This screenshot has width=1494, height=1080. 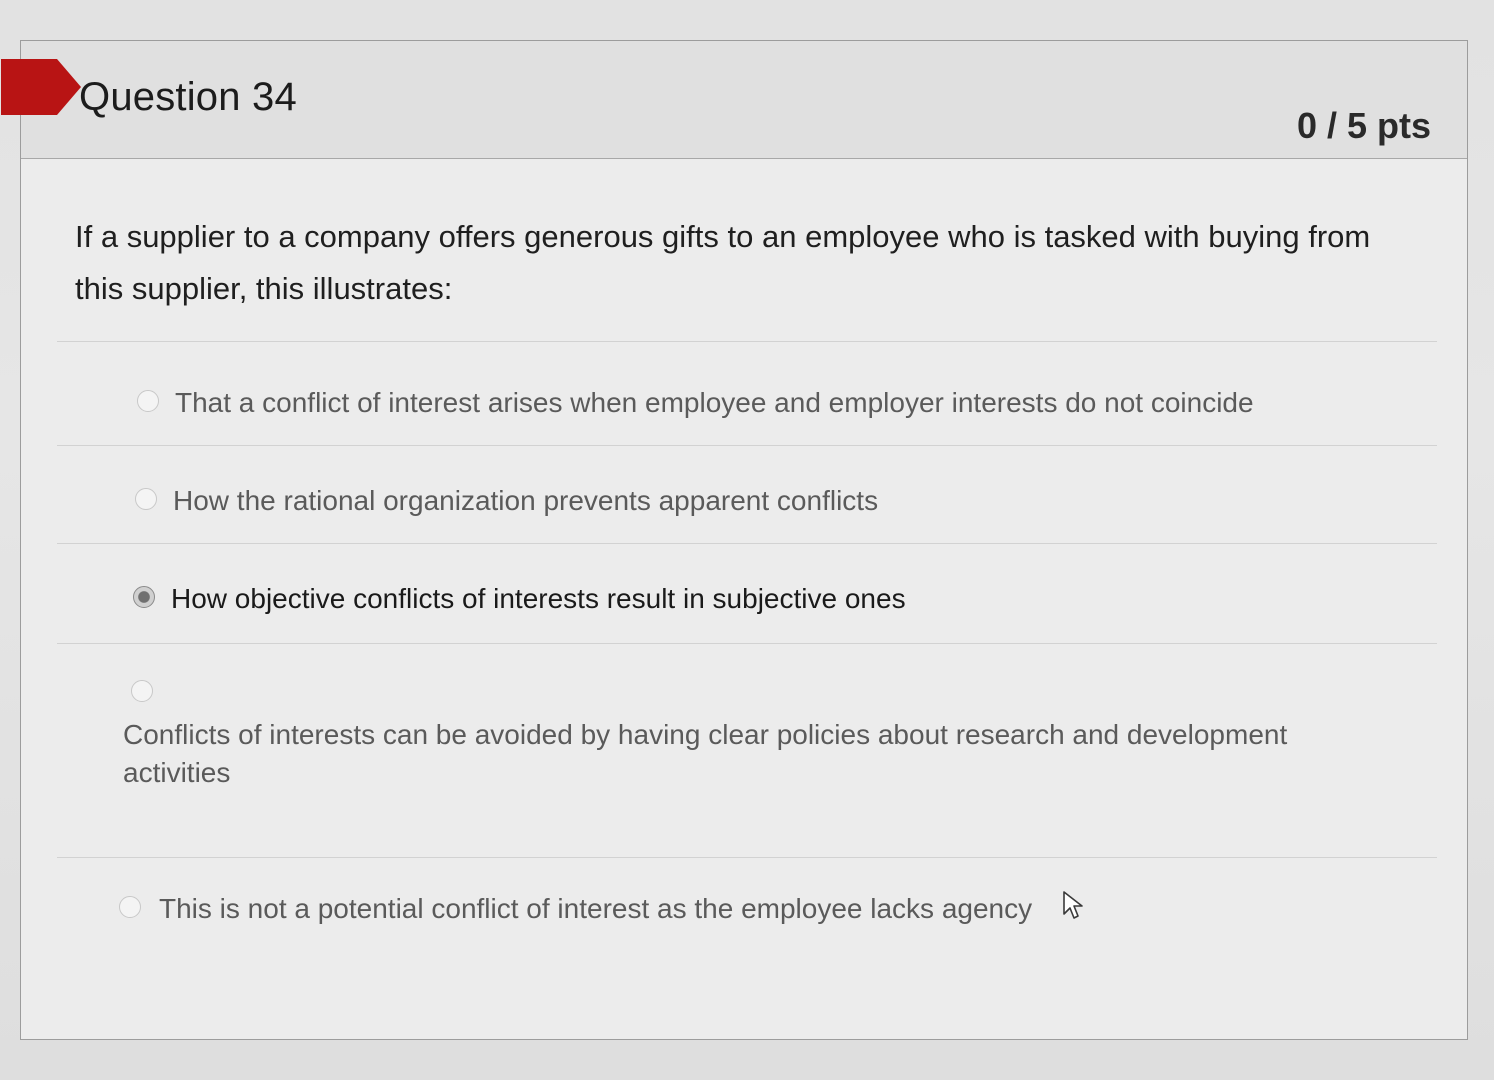 I want to click on question-title: Question 34, so click(x=188, y=97).